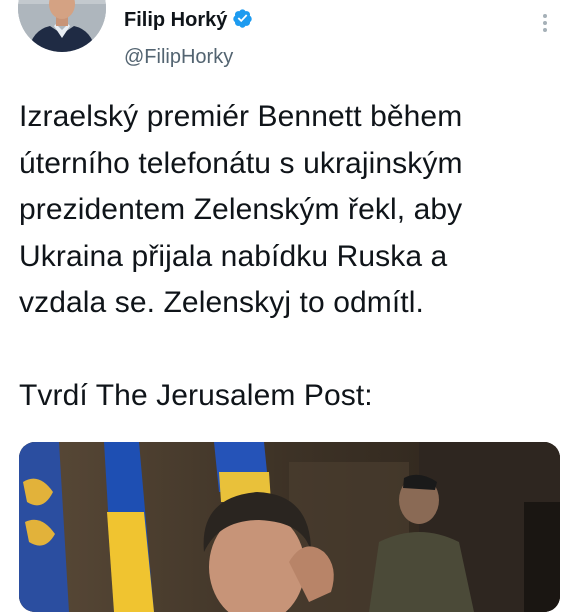  What do you see at coordinates (176, 20) in the screenshot?
I see `author-name-text: Filip Horký` at bounding box center [176, 20].